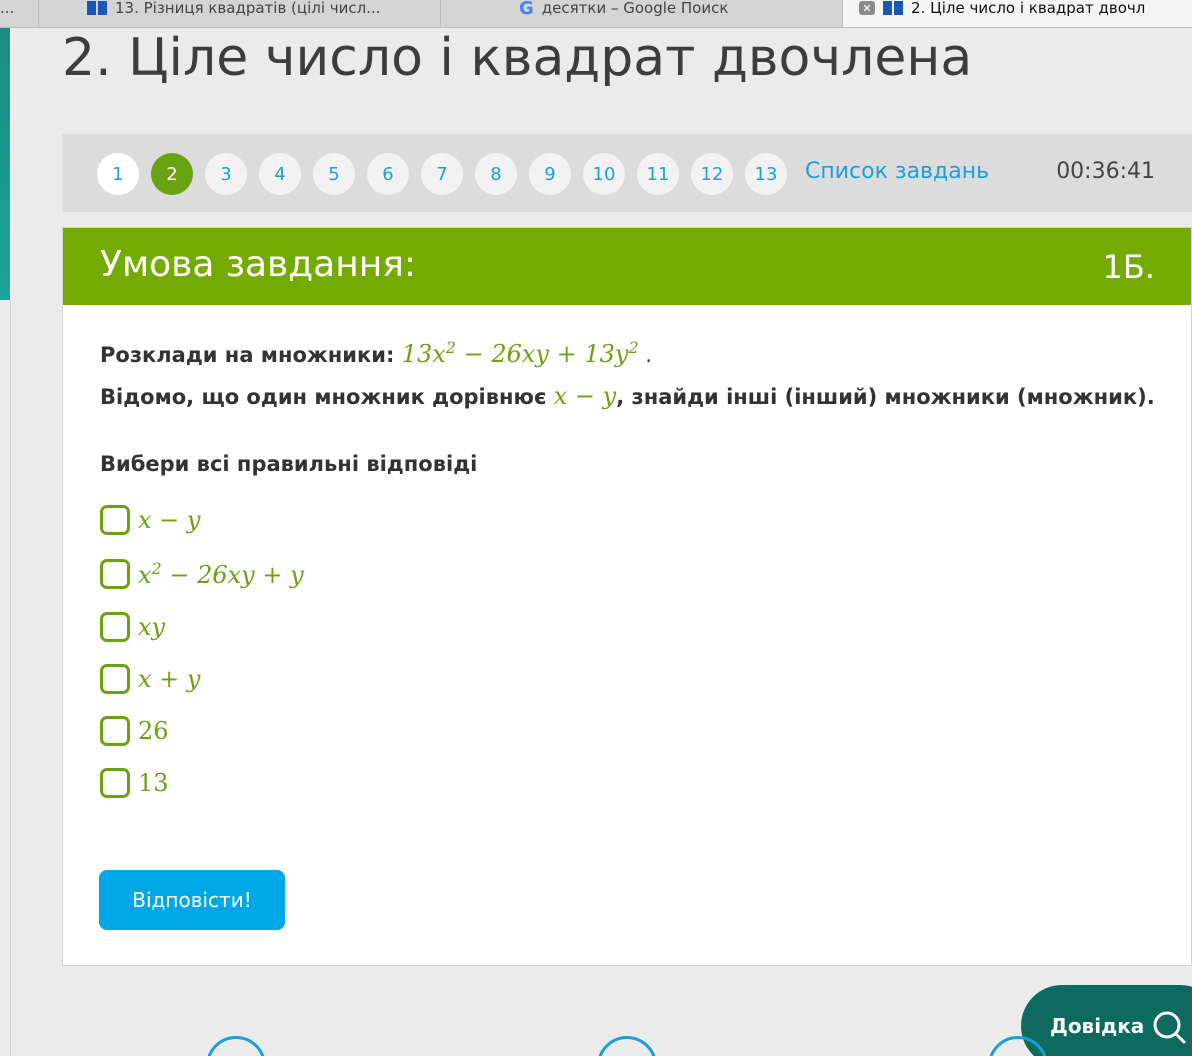 The height and width of the screenshot is (1056, 1192). Describe the element at coordinates (1128, 267) in the screenshot. I see `task-points: 1Б.` at that location.